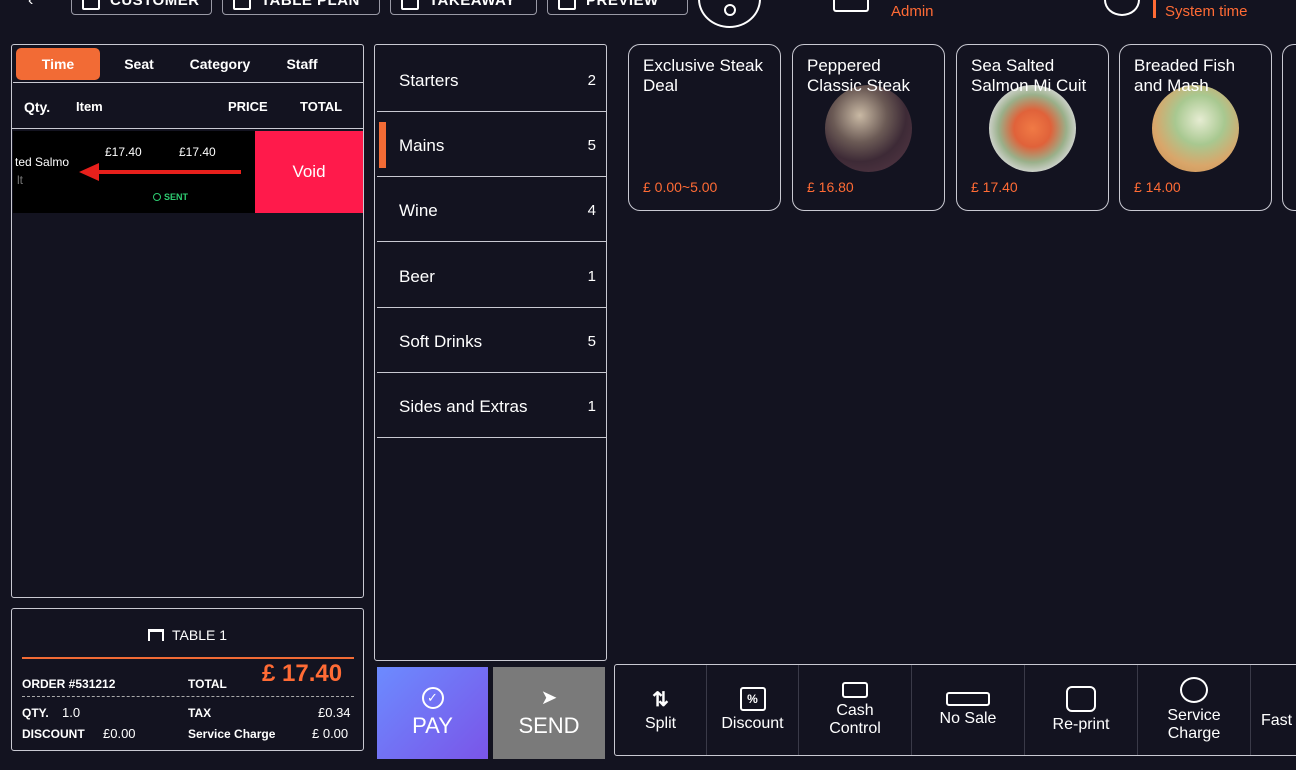 This screenshot has width=1296, height=770. Describe the element at coordinates (69, 684) in the screenshot. I see `order-number: ORDER #531212` at that location.